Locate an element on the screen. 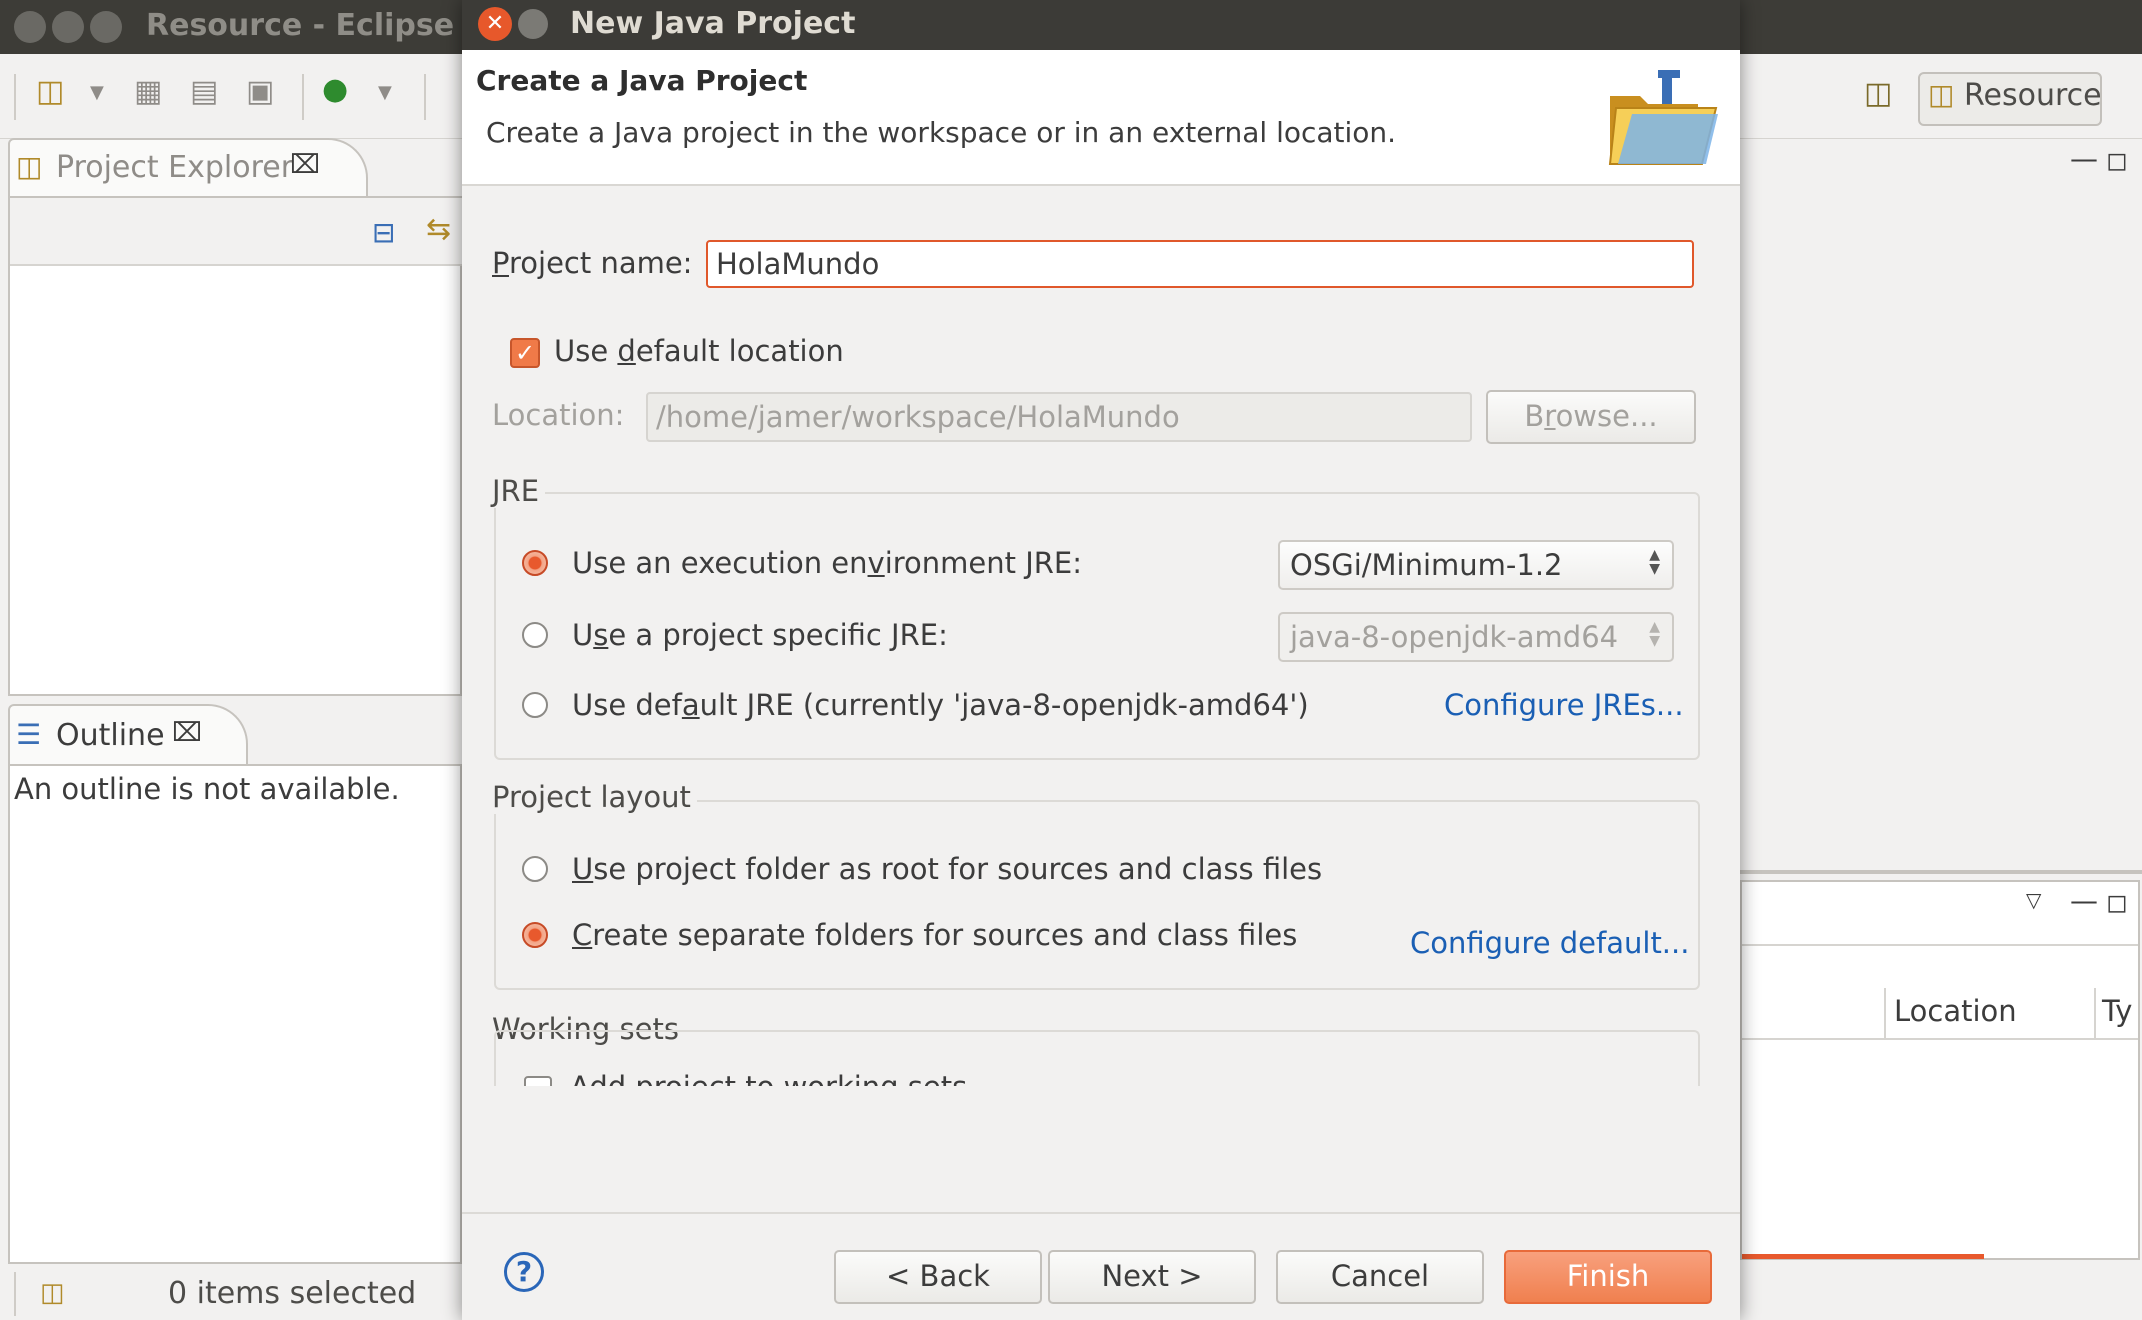 This screenshot has height=1320, width=2142. execution-environment-label: Use an execution environment JRE: is located at coordinates (827, 563).